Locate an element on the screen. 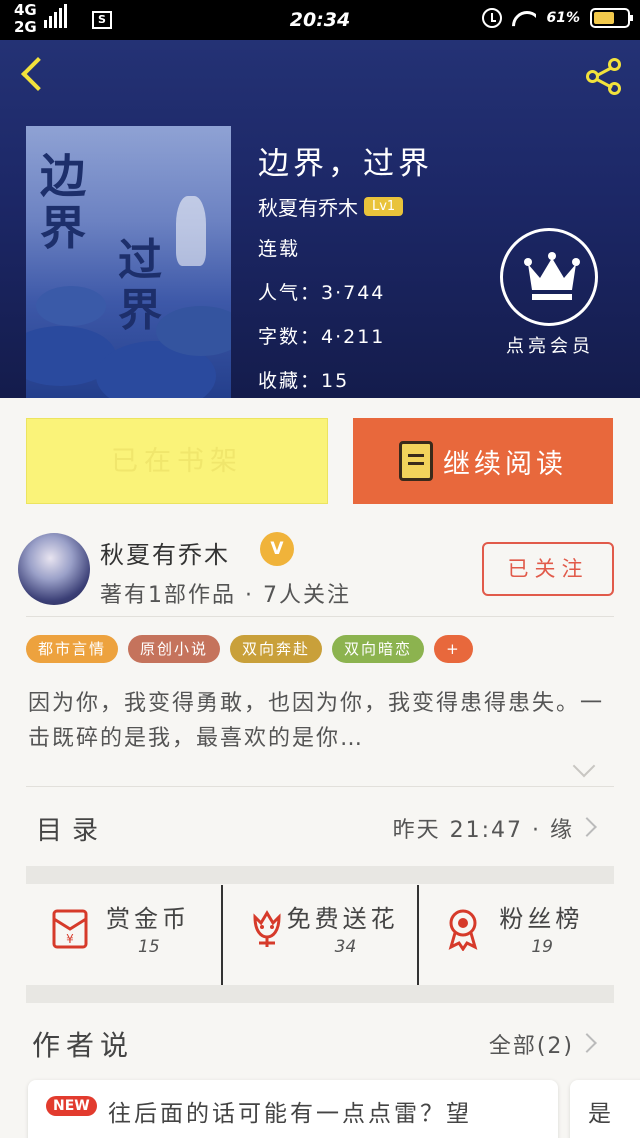  book-status: 连载 is located at coordinates (279, 249).